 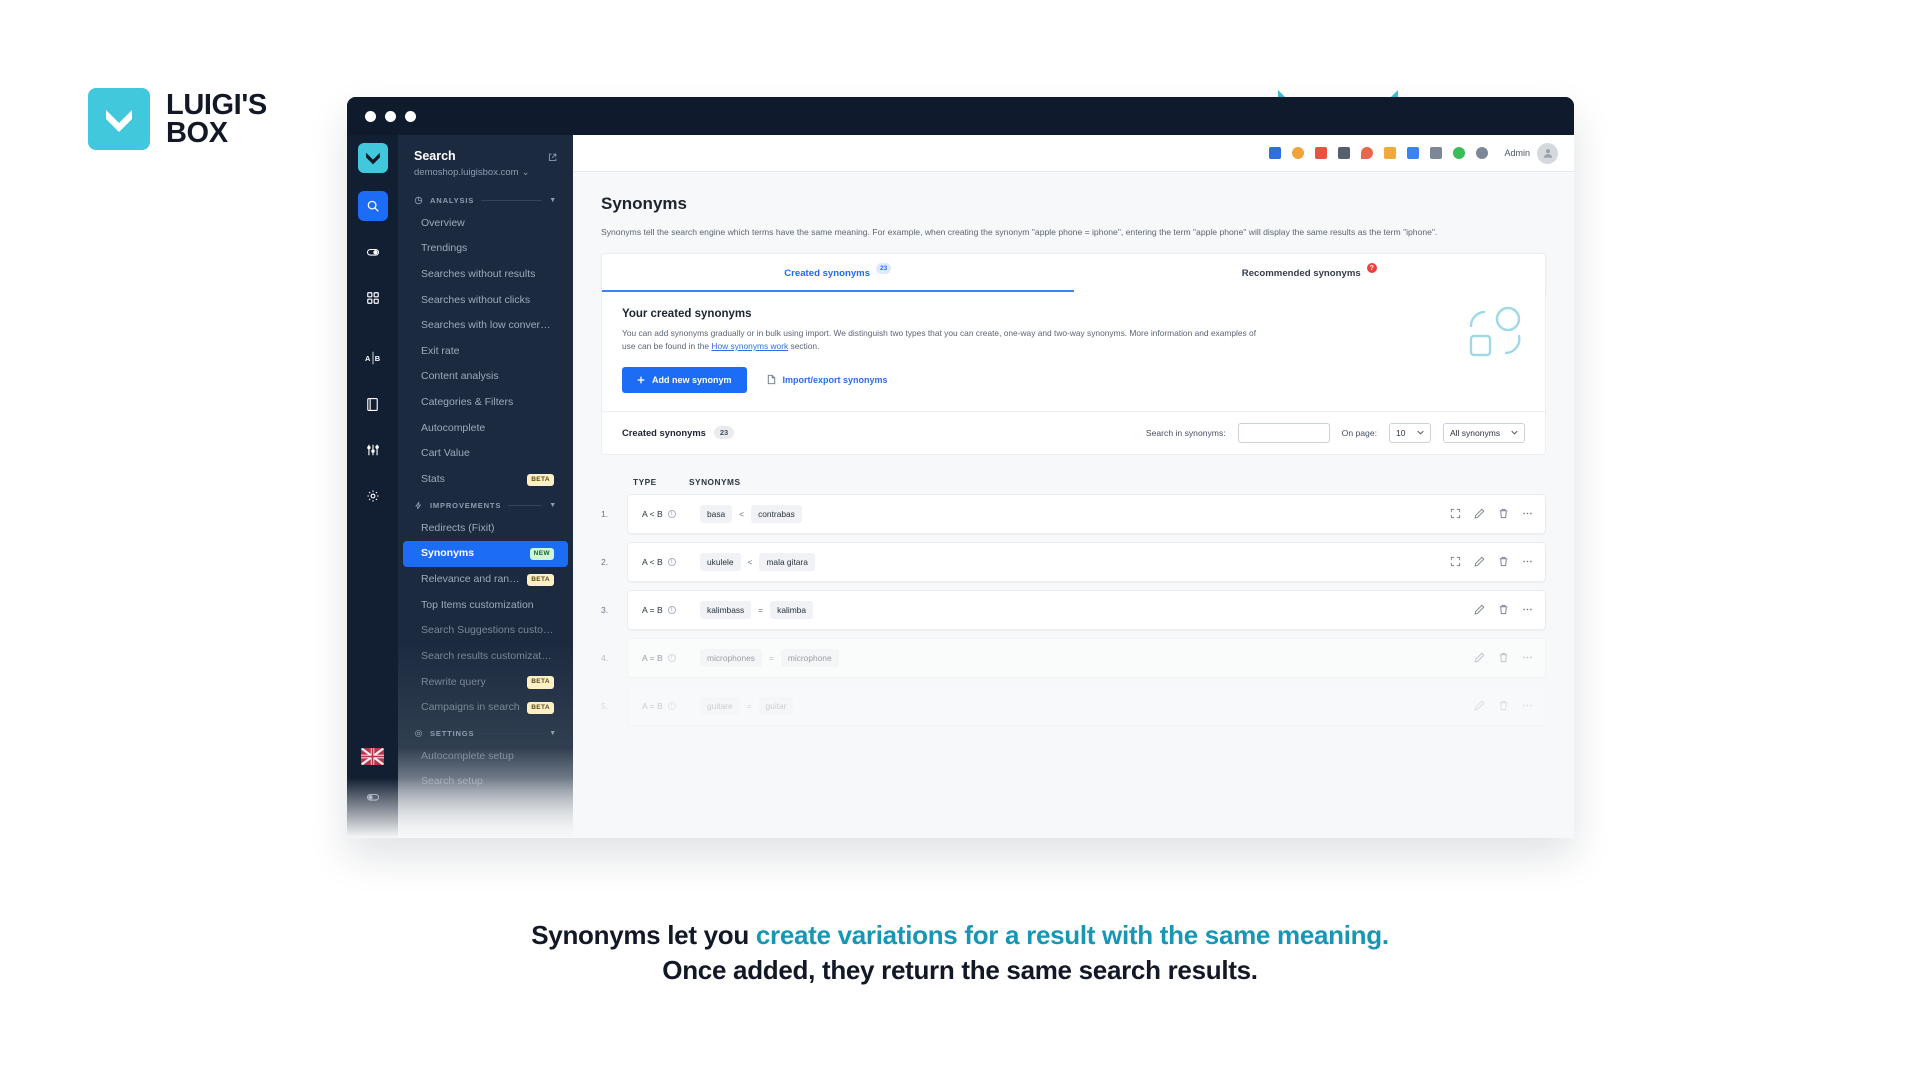 What do you see at coordinates (1390, 153) in the screenshot?
I see `list-icon` at bounding box center [1390, 153].